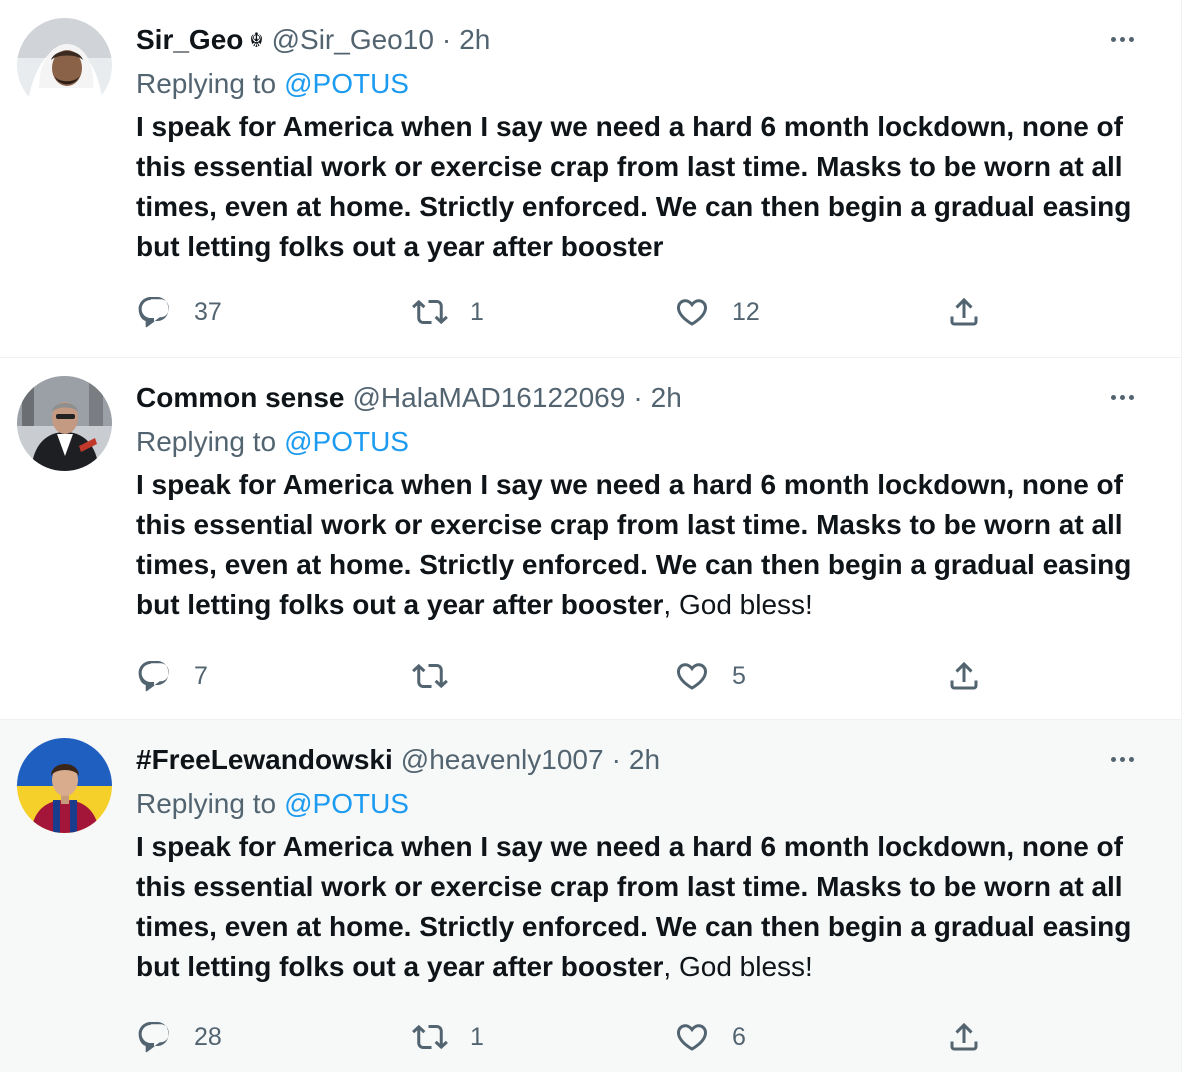 The width and height of the screenshot is (1194, 1072). Describe the element at coordinates (256, 40) in the screenshot. I see `sikh-khanda-icon: ☬` at that location.